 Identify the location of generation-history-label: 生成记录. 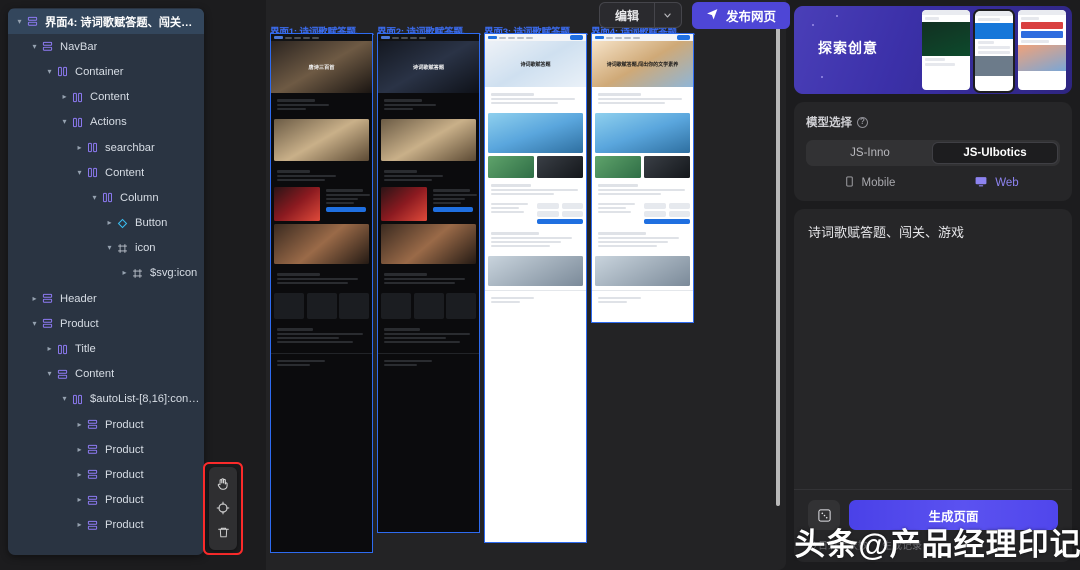
(902, 544).